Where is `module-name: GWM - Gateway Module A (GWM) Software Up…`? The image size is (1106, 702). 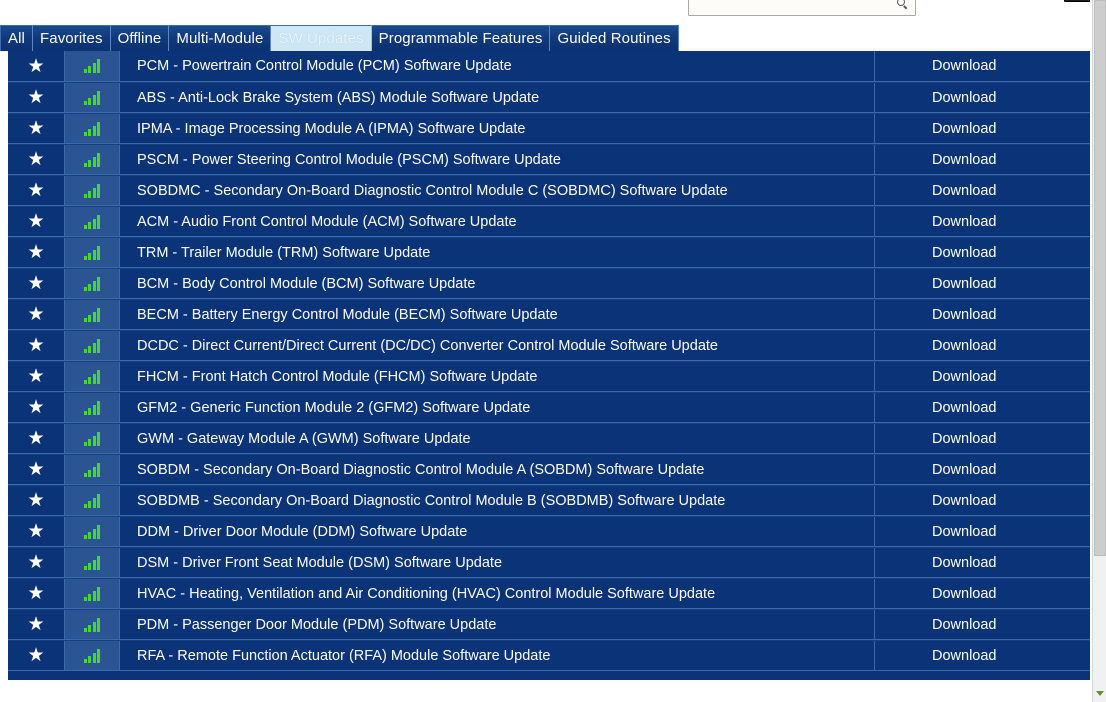
module-name: GWM - Gateway Module A (GWM) Software Up… is located at coordinates (497, 438).